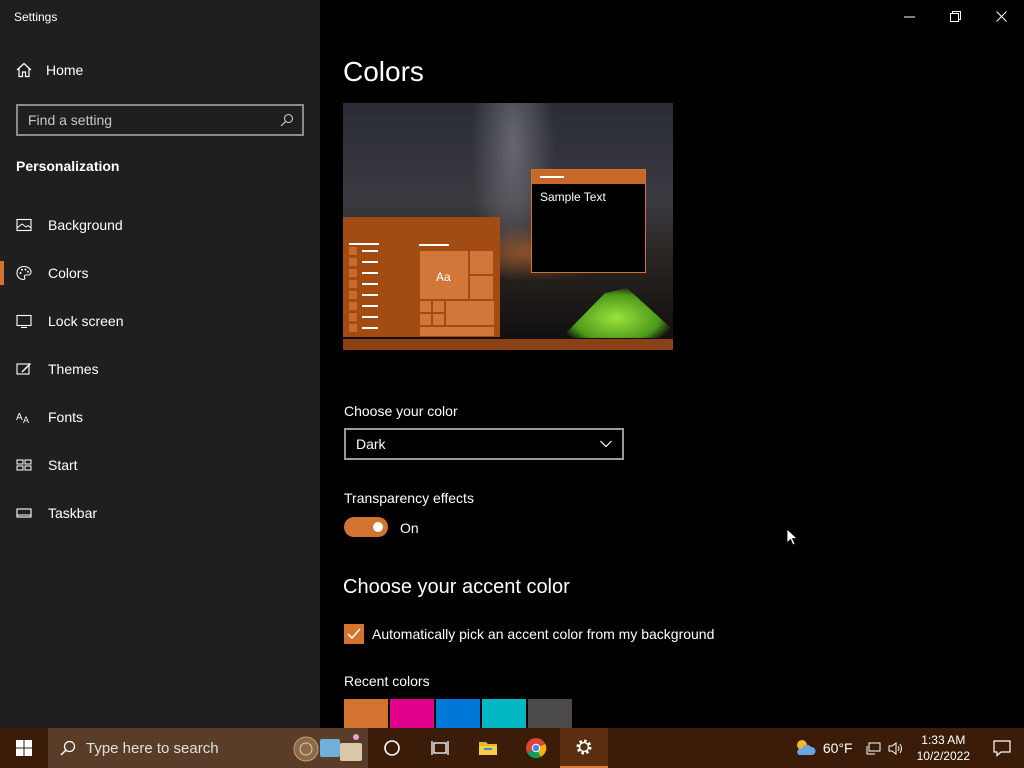  Describe the element at coordinates (24, 321) in the screenshot. I see `lock-screen-icon` at that location.